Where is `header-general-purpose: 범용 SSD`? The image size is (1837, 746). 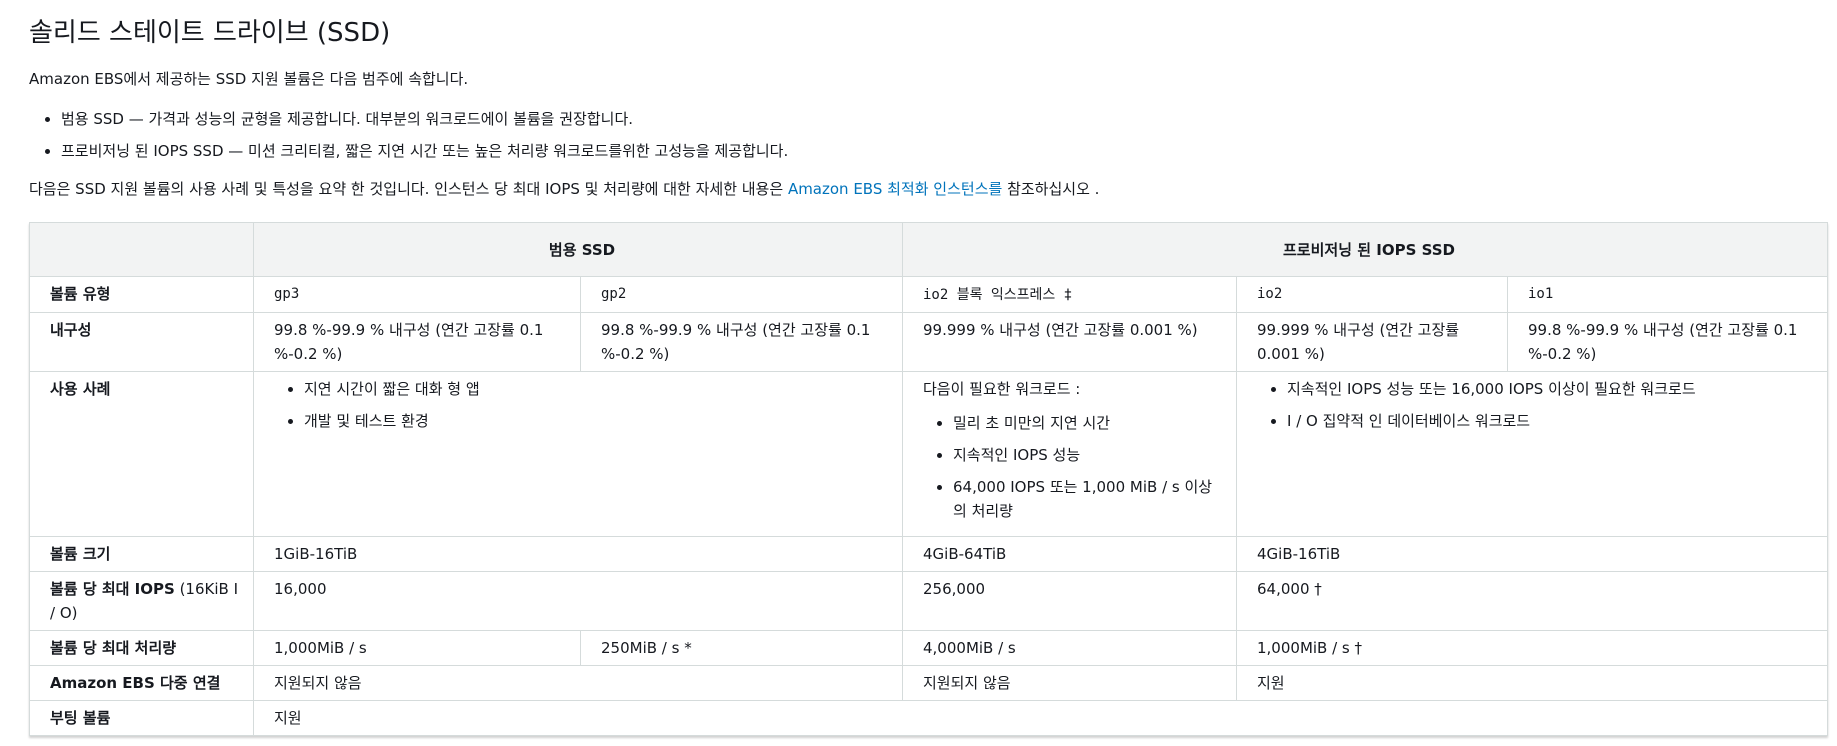
header-general-purpose: 범용 SSD is located at coordinates (578, 249).